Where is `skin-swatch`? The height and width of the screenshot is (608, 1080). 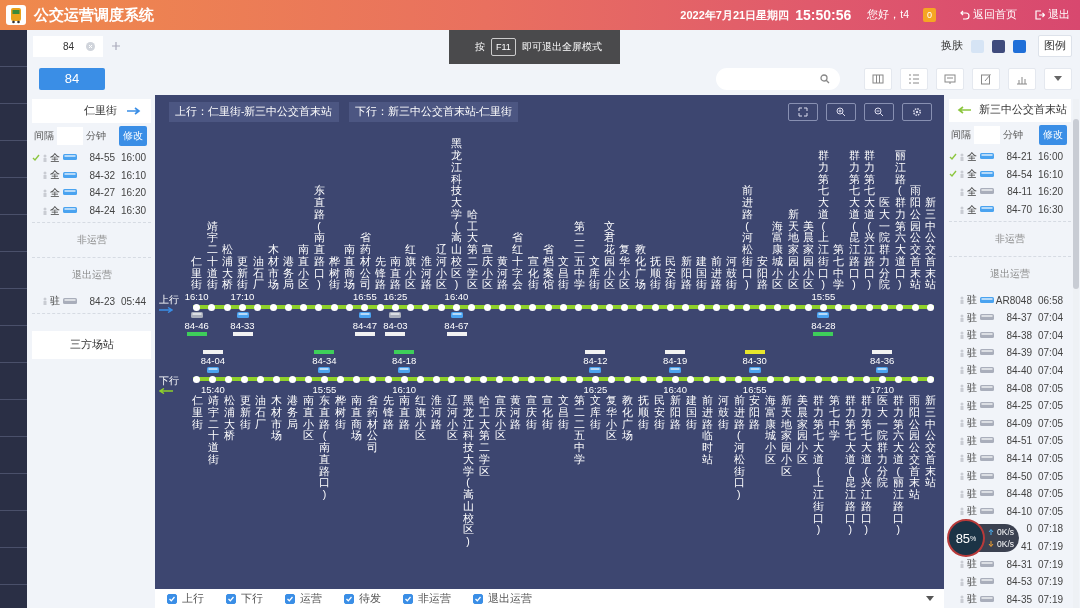
skin-swatch is located at coordinates (1019, 46).